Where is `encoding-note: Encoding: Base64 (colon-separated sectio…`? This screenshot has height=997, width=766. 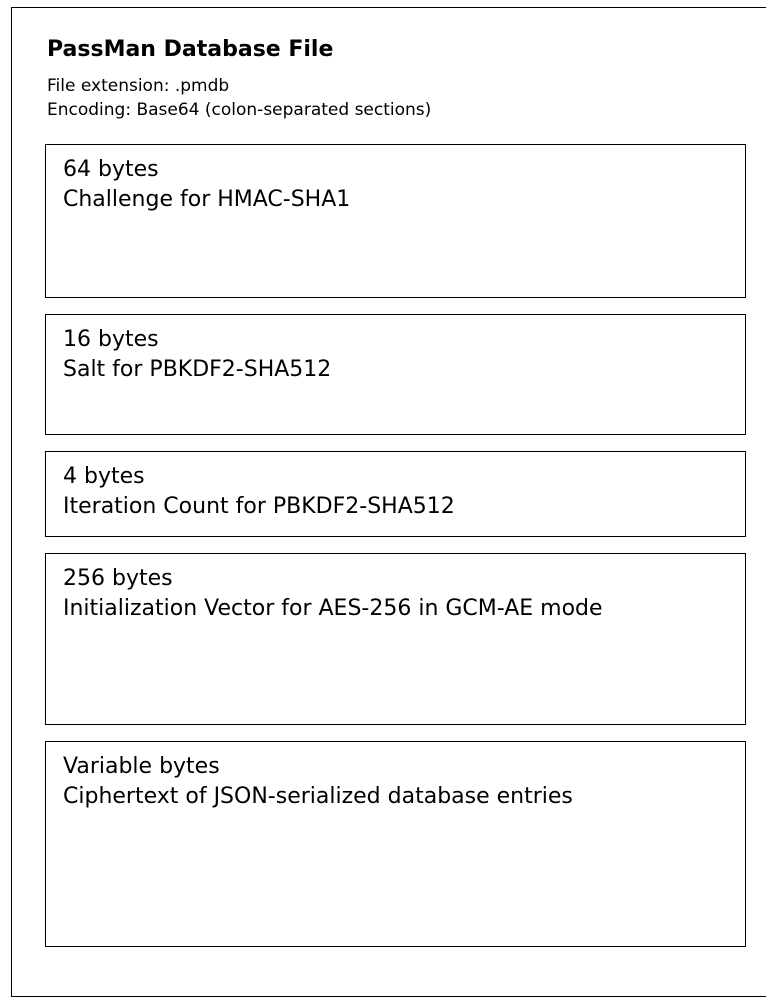
encoding-note: Encoding: Base64 (colon-separated sectio… is located at coordinates (239, 110).